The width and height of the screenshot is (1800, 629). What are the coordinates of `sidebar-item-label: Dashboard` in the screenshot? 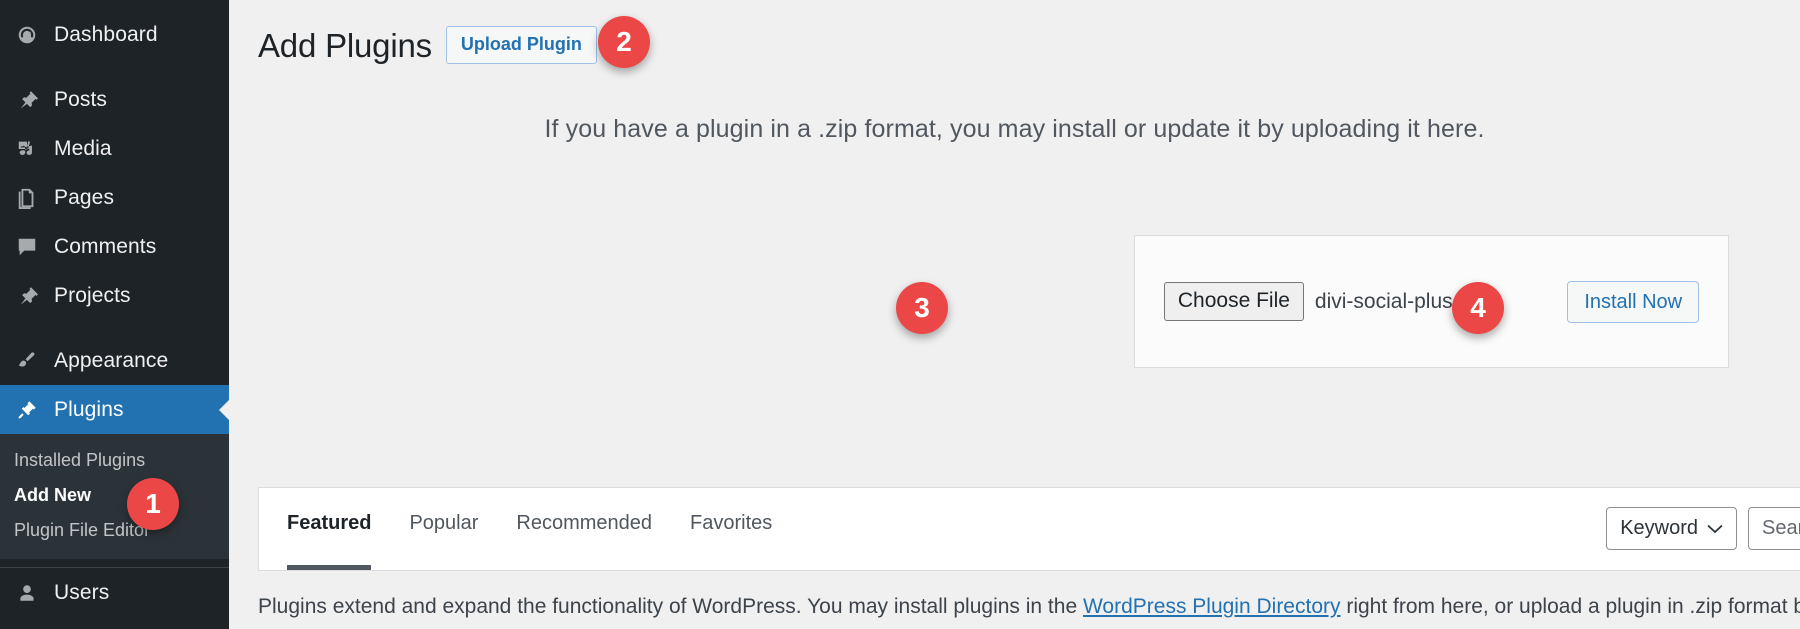 It's located at (106, 34).